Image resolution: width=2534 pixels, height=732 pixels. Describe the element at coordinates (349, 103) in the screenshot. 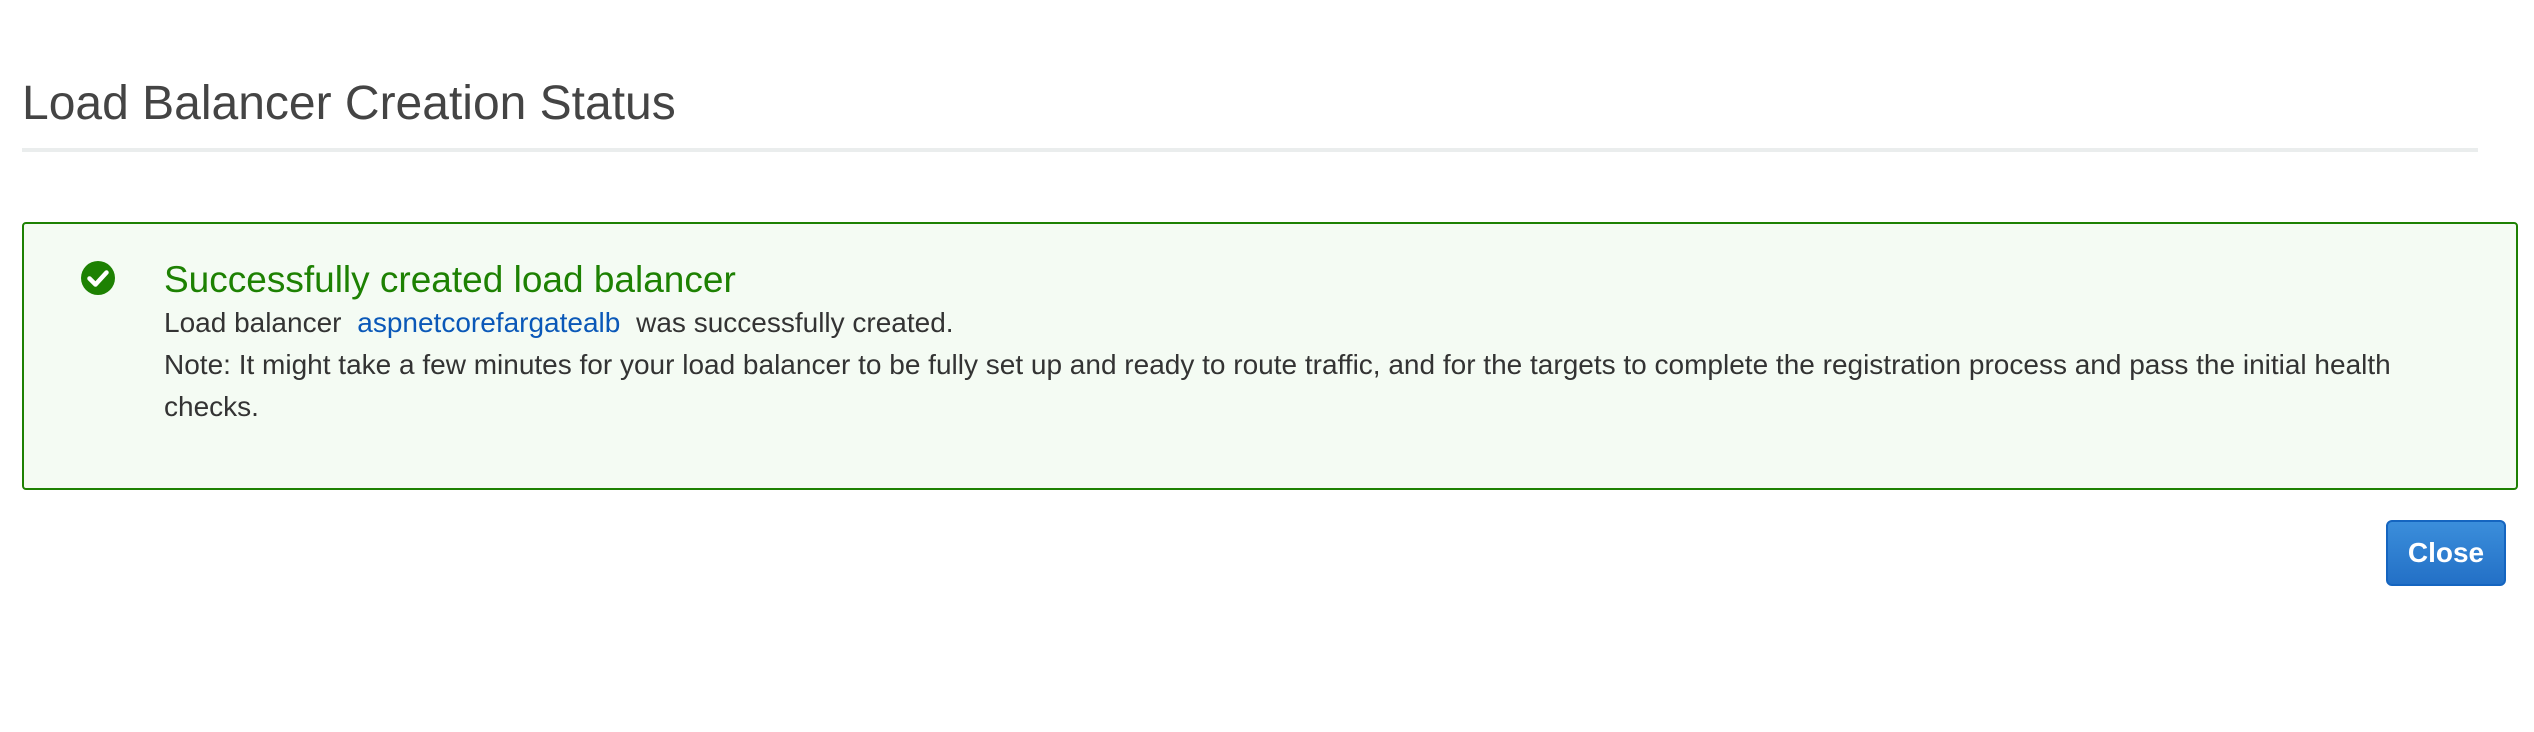

I see `page-title: Load Balancer Creation Status` at that location.